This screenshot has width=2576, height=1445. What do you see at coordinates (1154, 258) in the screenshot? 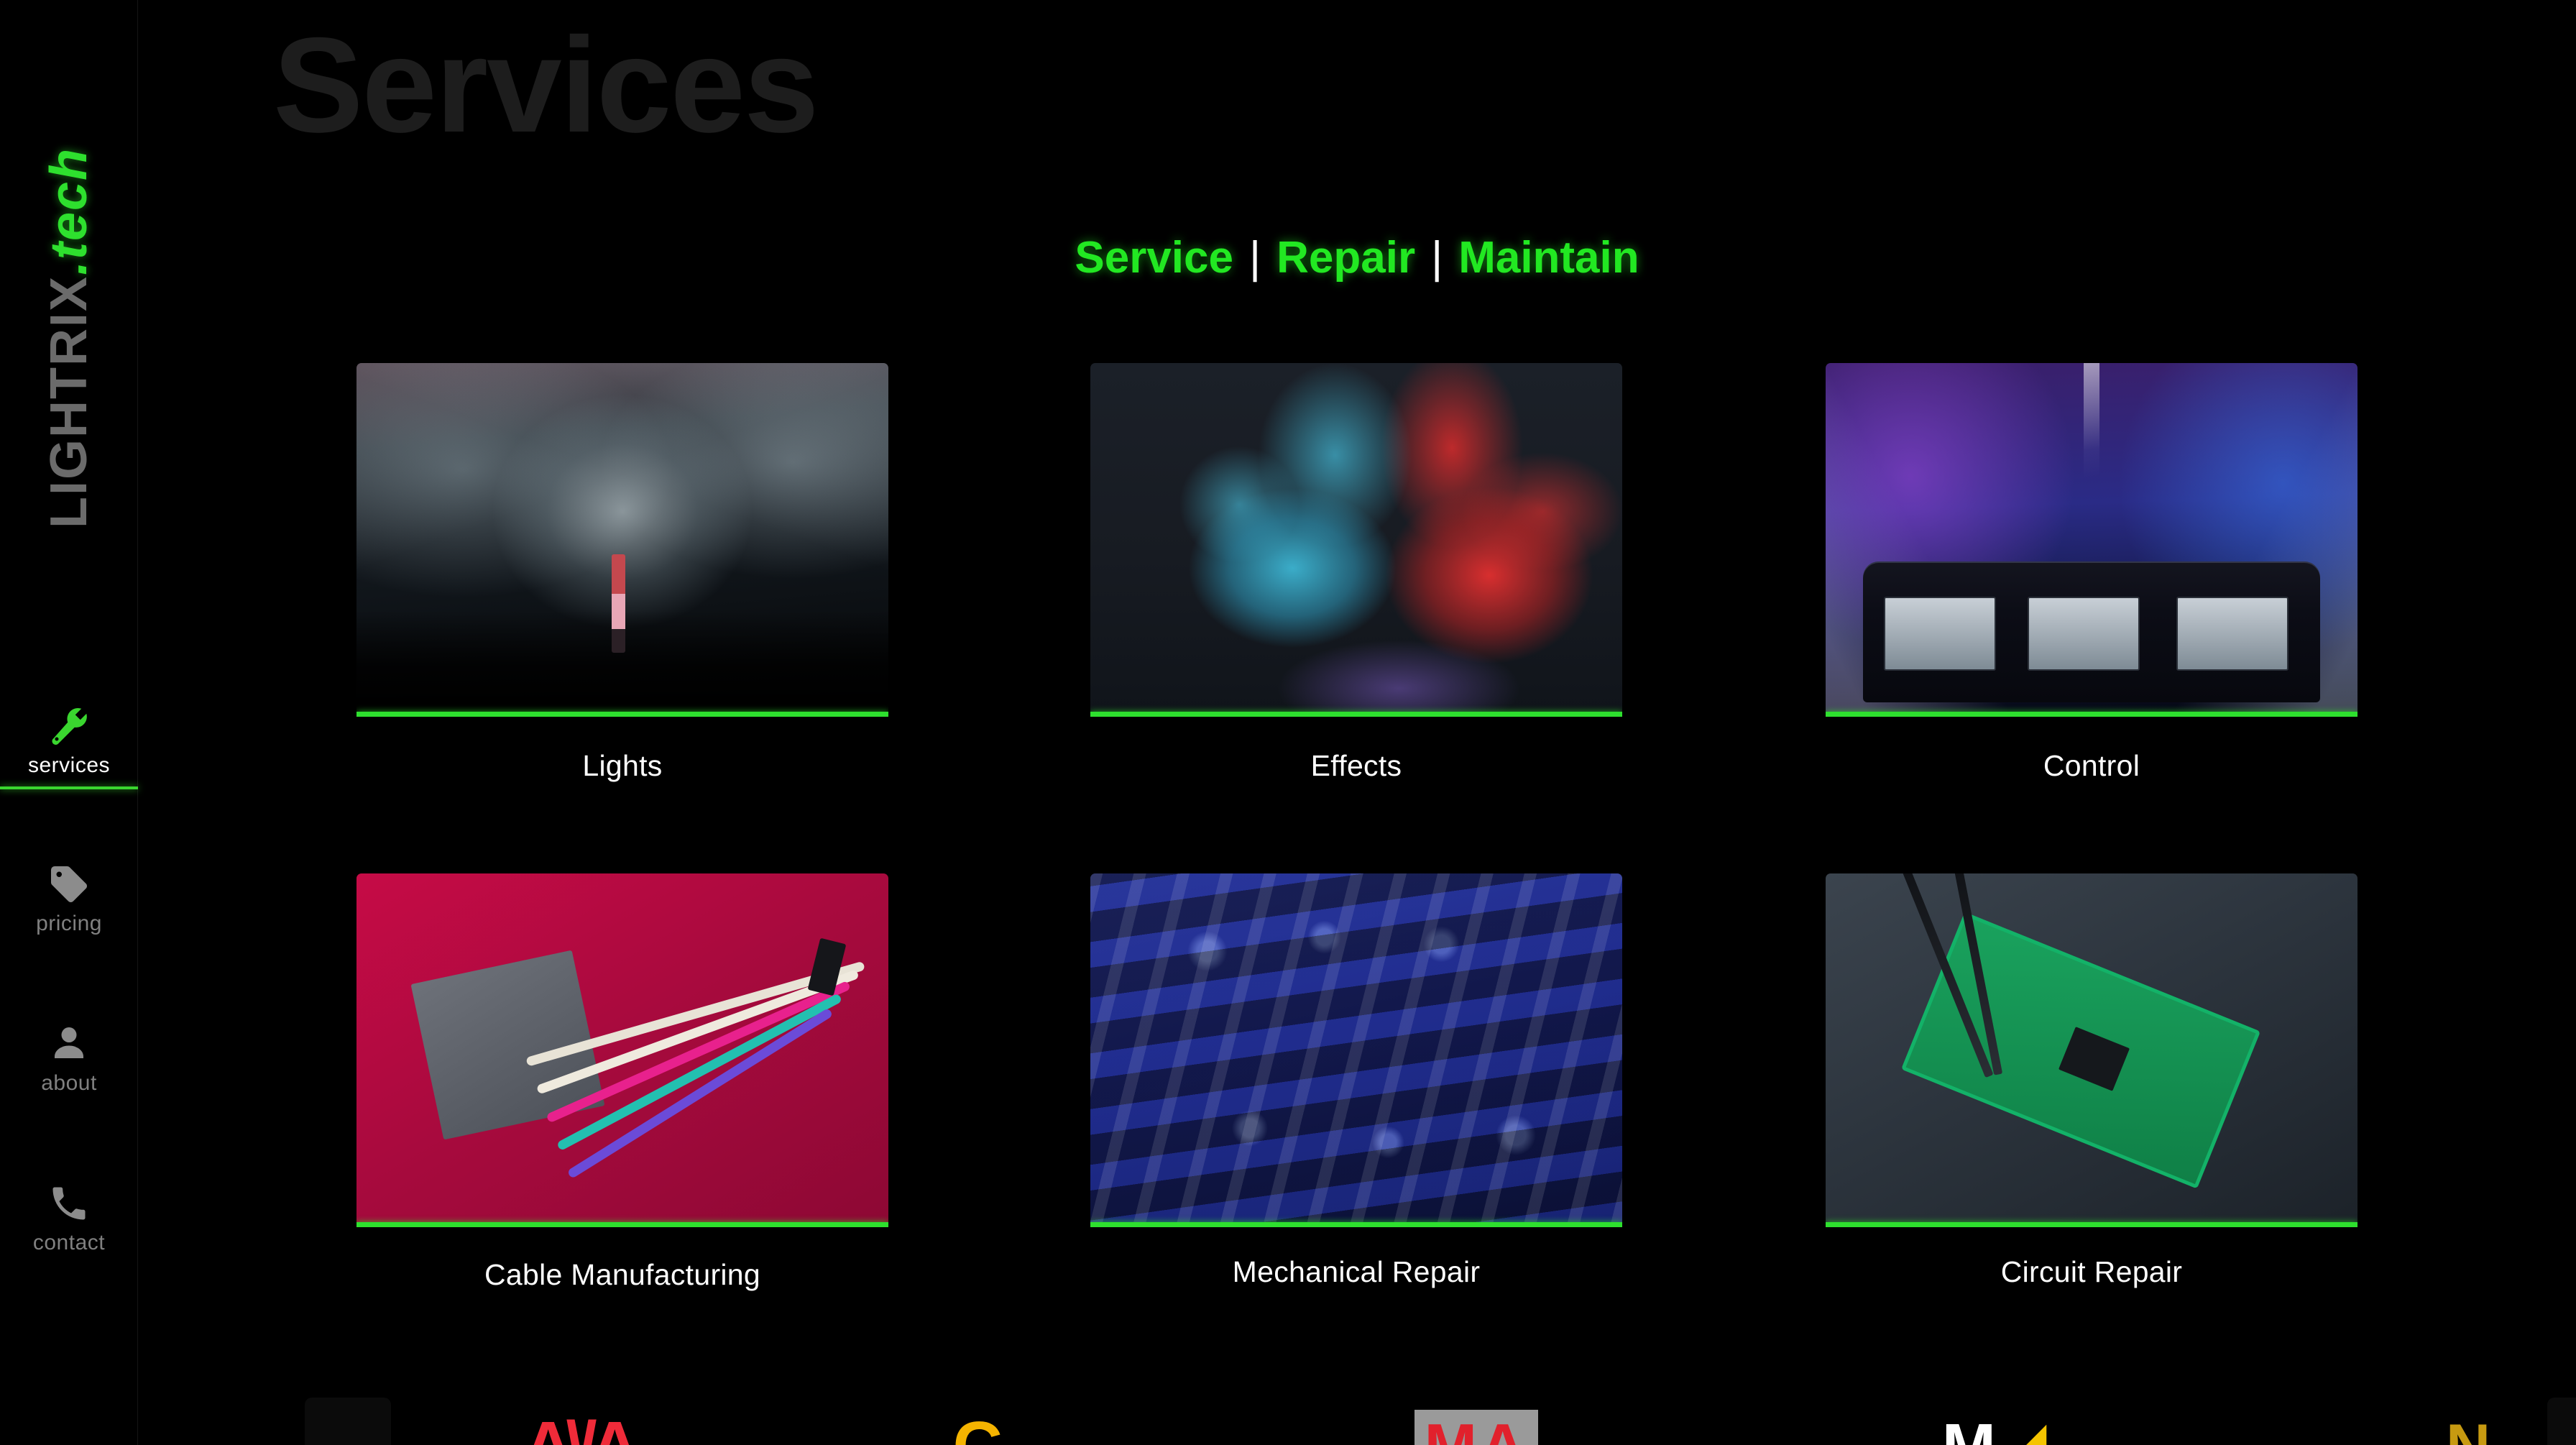
I see `tagline-word-service: Service` at bounding box center [1154, 258].